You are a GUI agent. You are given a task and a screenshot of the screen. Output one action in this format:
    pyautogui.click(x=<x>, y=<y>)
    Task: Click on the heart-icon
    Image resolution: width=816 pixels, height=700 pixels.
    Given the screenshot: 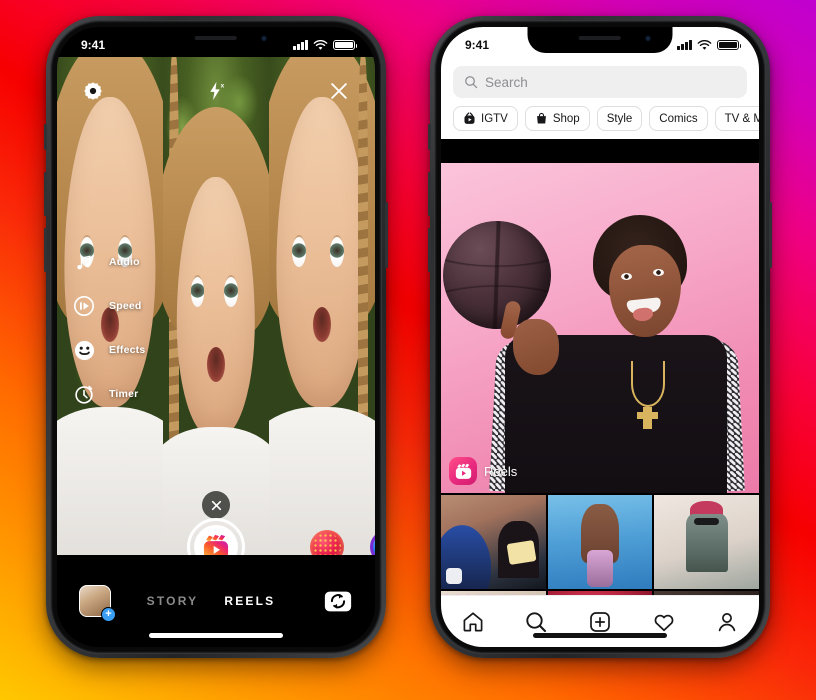 What is the action you would take?
    pyautogui.click(x=663, y=622)
    